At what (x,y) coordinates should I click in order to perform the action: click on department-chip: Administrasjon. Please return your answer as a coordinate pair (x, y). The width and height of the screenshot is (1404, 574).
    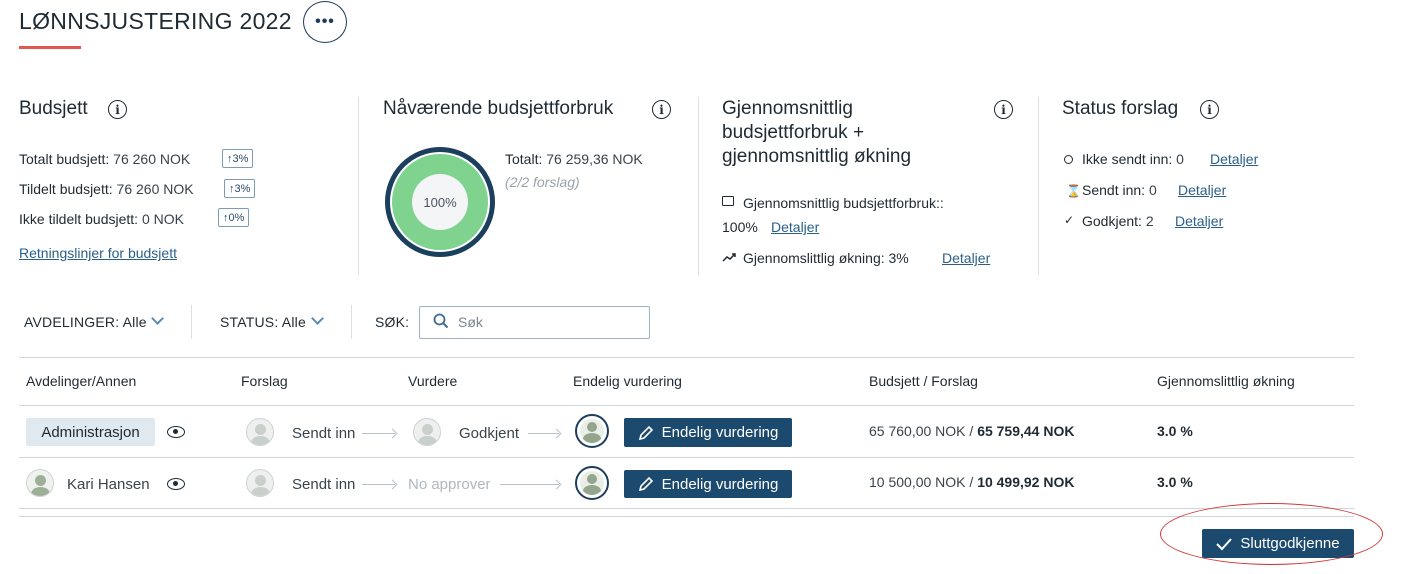
    Looking at the image, I should click on (90, 432).